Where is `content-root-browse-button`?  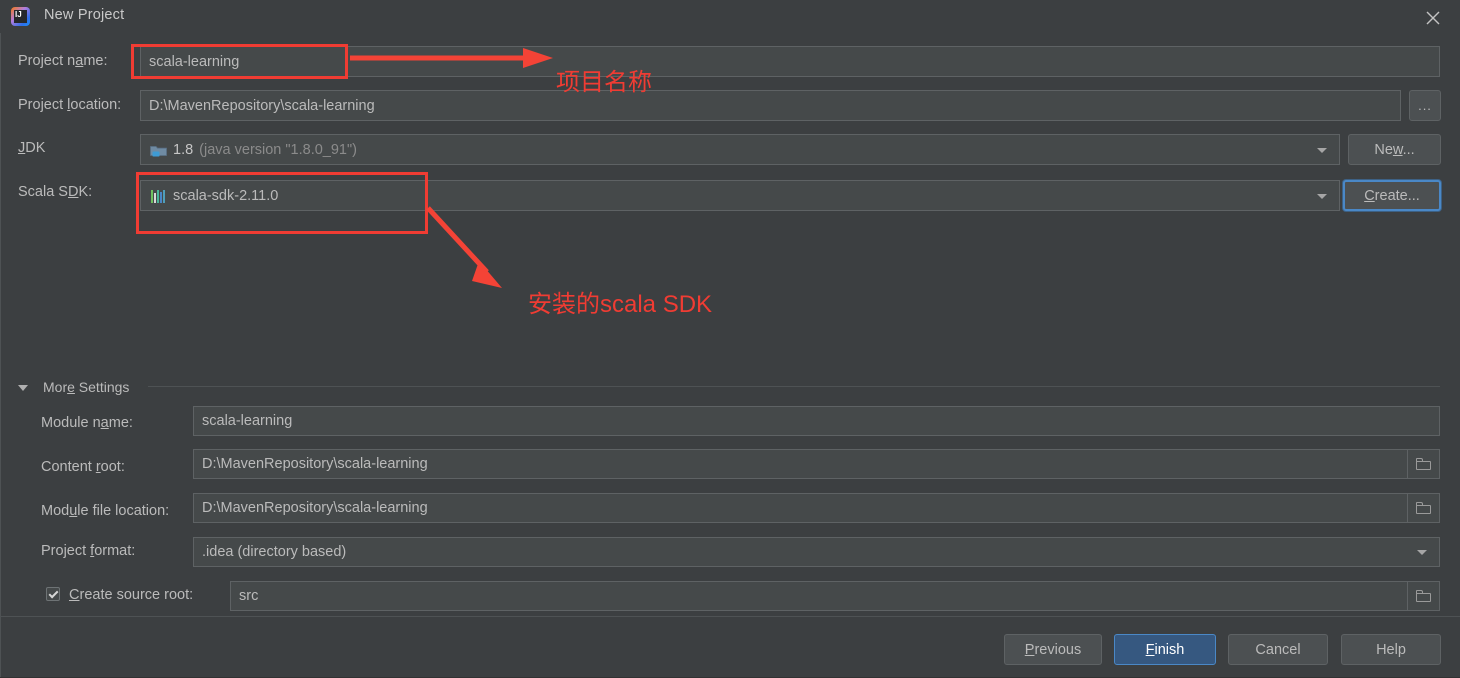
content-root-browse-button is located at coordinates (1424, 464).